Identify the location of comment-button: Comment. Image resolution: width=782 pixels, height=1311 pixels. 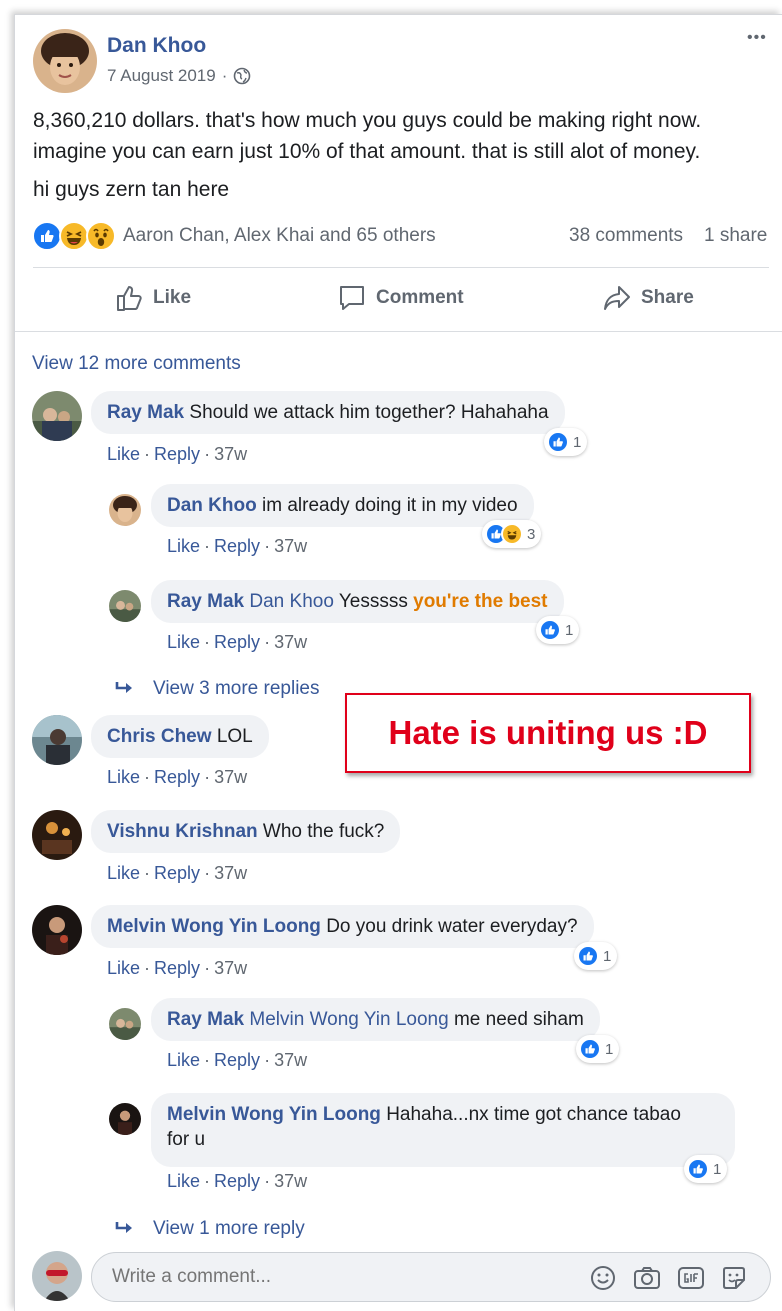
(400, 298).